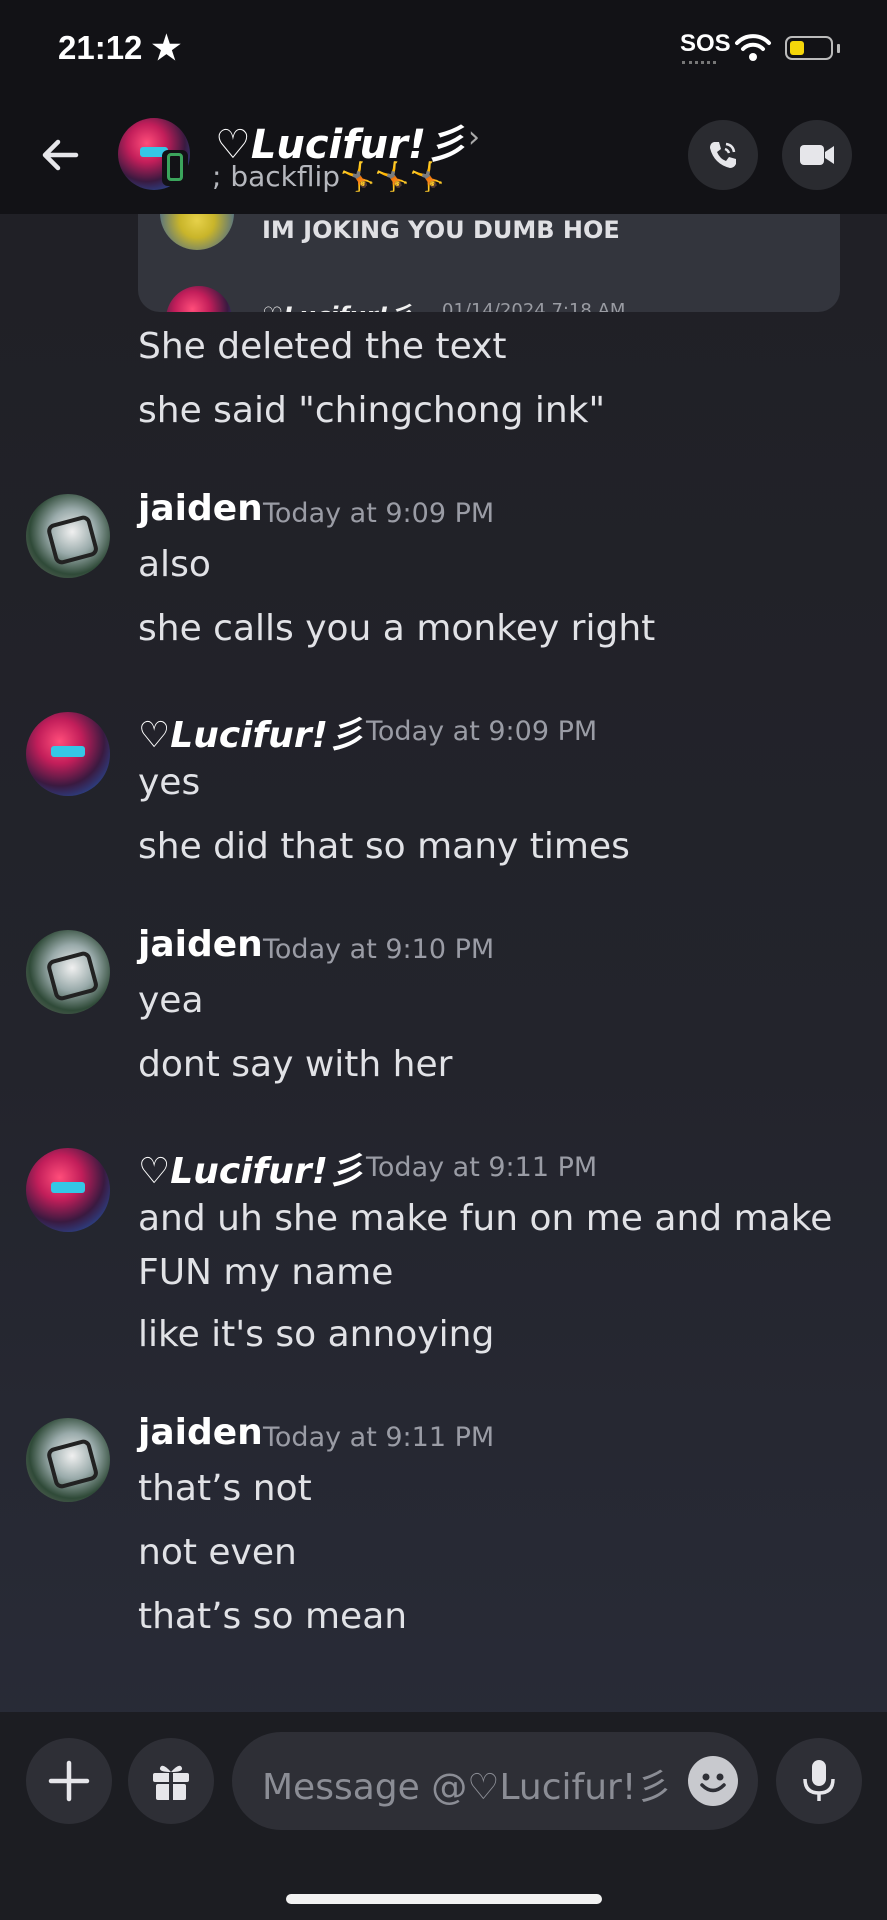 The width and height of the screenshot is (887, 1920). Describe the element at coordinates (328, 176) in the screenshot. I see `header-custom-status: ; backflip🤸🤸🤸` at that location.